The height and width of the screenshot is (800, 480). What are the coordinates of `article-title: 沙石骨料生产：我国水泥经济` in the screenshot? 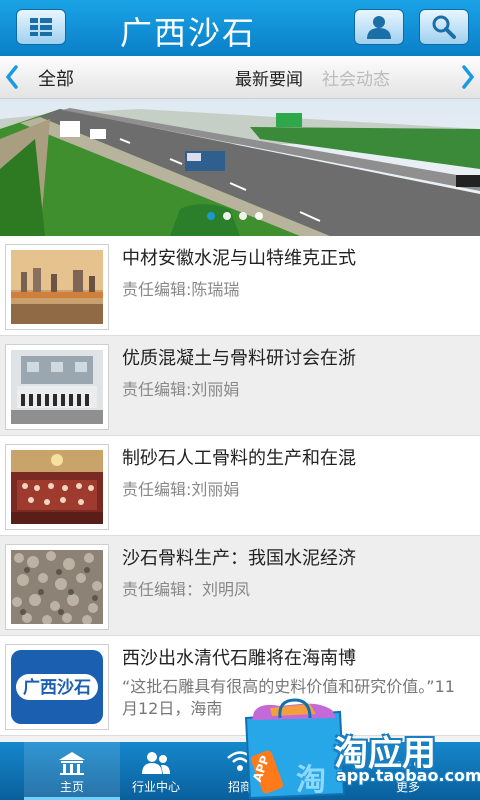 It's located at (239, 558).